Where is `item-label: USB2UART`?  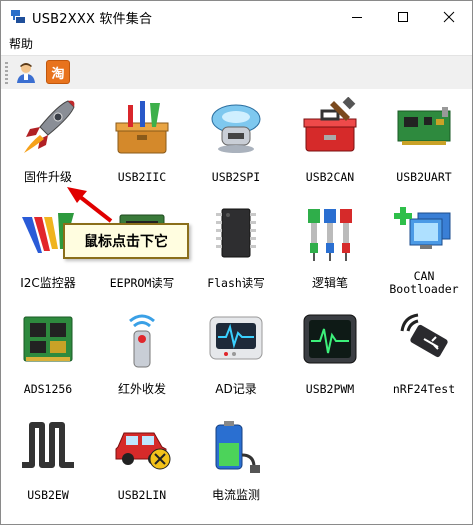 item-label: USB2UART is located at coordinates (424, 177).